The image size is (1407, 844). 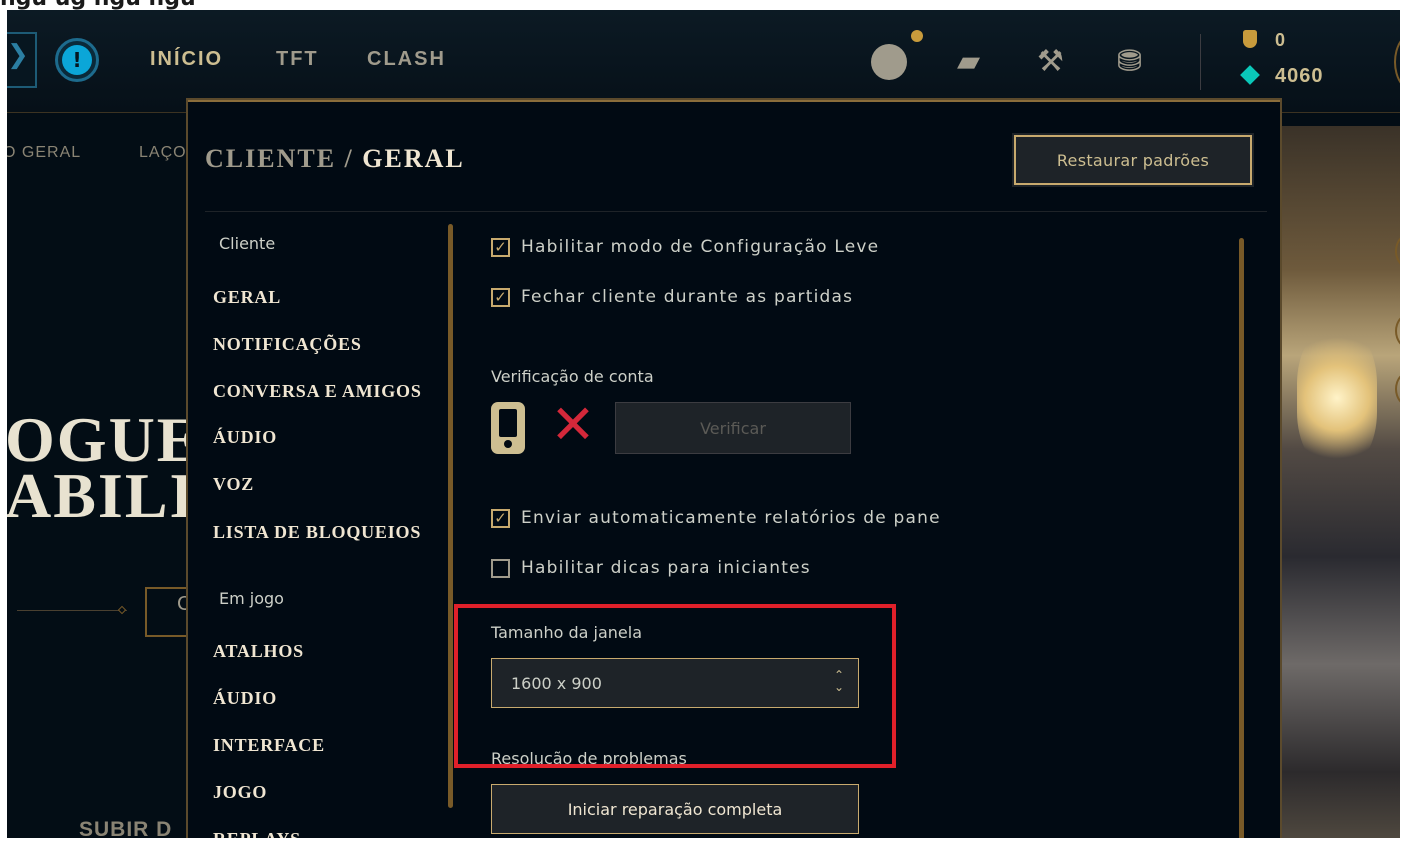 I want to click on checkbox-close-client: ✓ Fechar cliente durante as partidas, so click(x=672, y=297).